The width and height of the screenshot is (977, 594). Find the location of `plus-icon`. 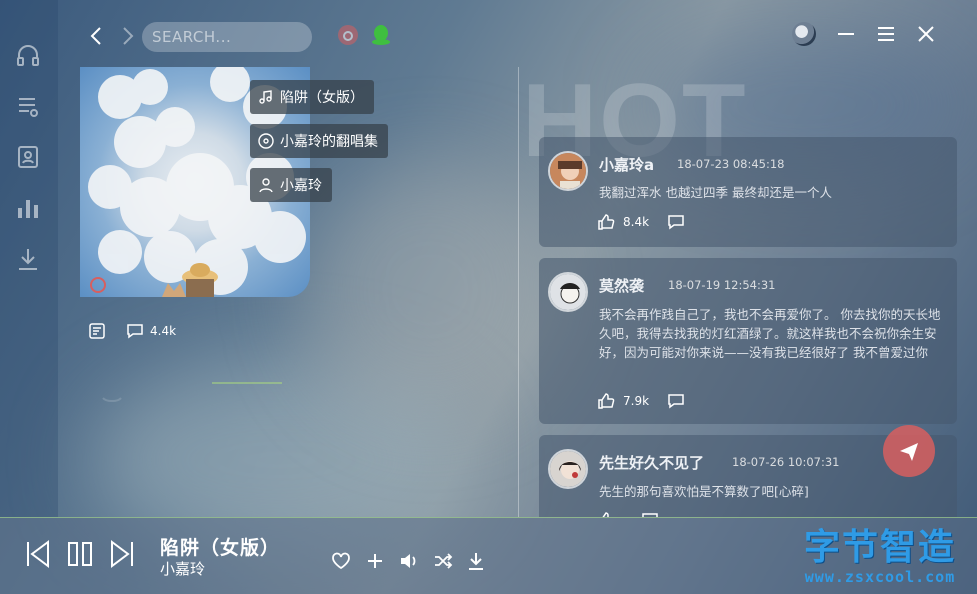

plus-icon is located at coordinates (375, 561).